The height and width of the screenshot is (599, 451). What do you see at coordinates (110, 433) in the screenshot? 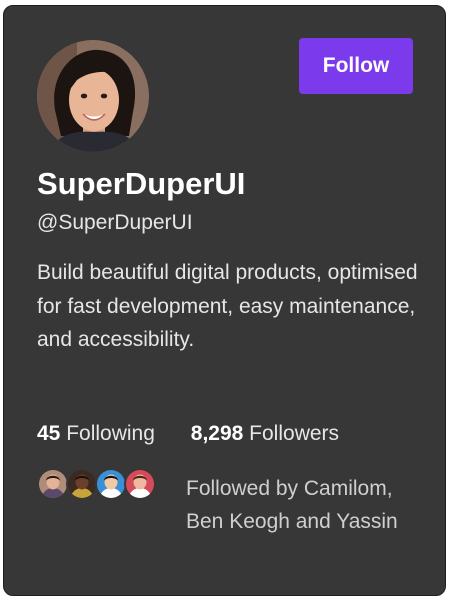
I see `following-label: Following` at bounding box center [110, 433].